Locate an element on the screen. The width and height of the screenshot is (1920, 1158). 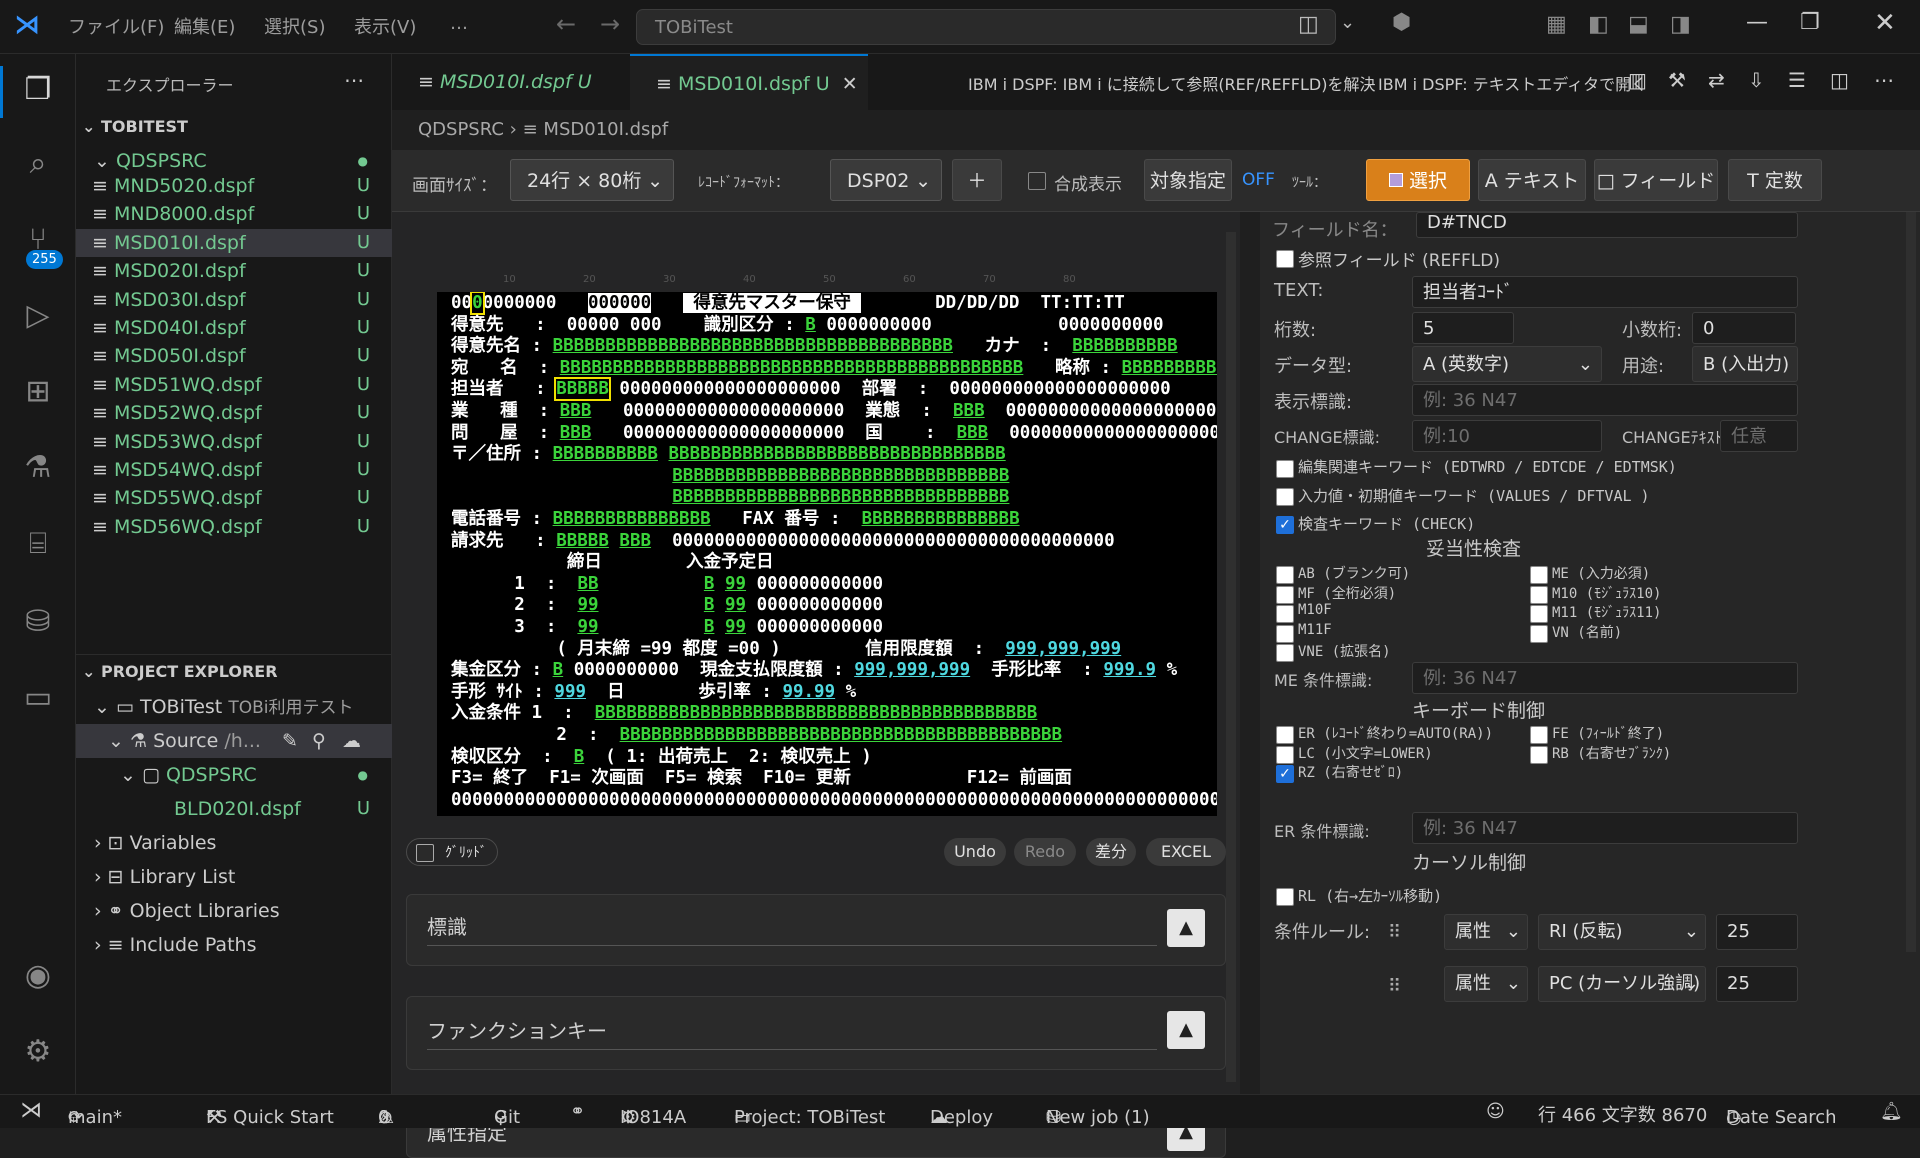
restore-icon: ❐ is located at coordinates (1810, 22).